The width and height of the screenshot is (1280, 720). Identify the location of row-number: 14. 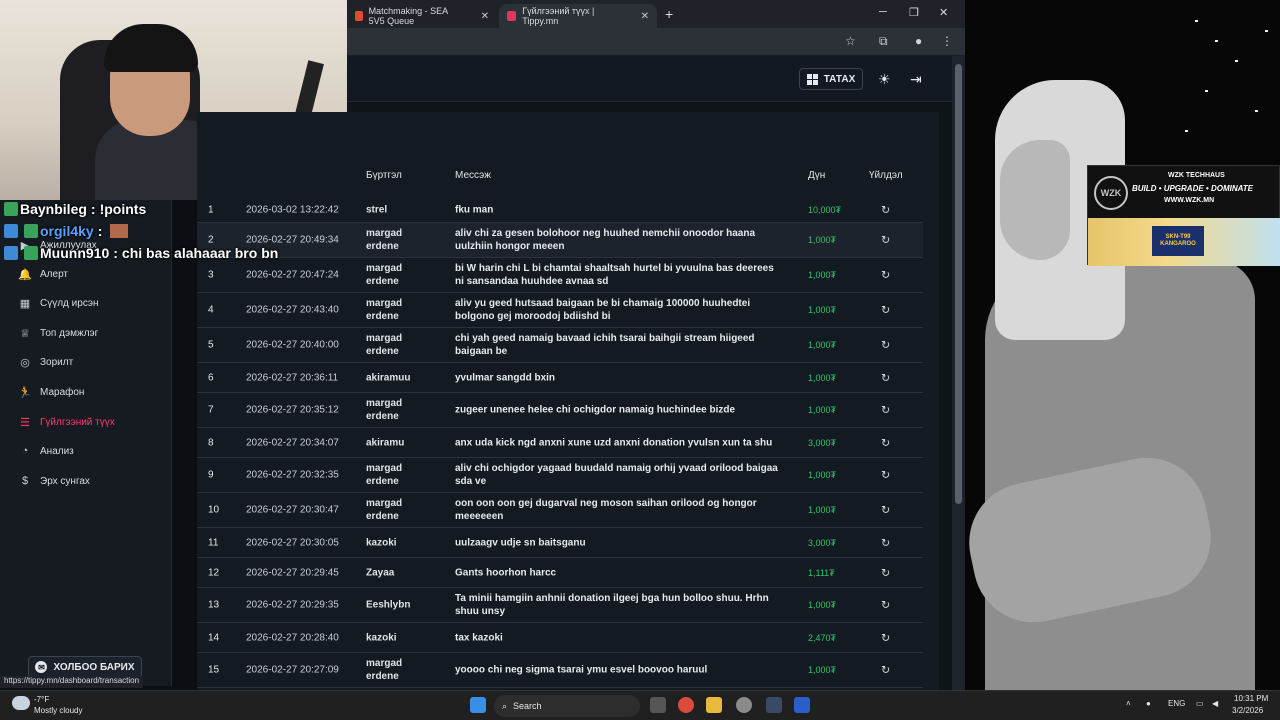
(214, 637).